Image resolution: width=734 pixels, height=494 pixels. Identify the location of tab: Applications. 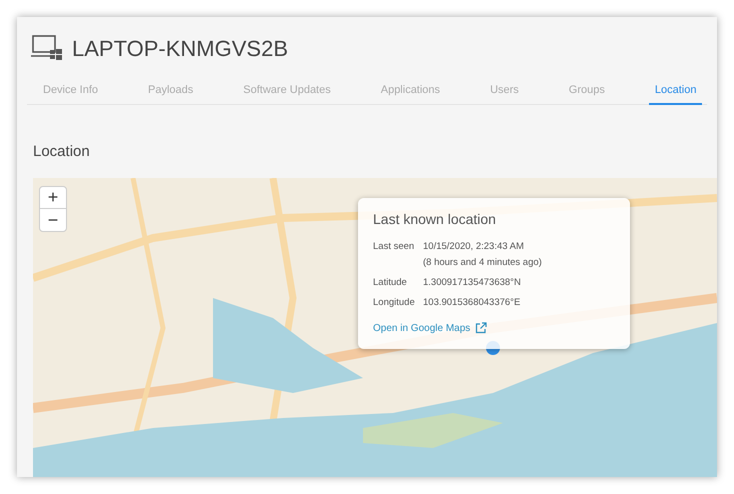
(410, 91).